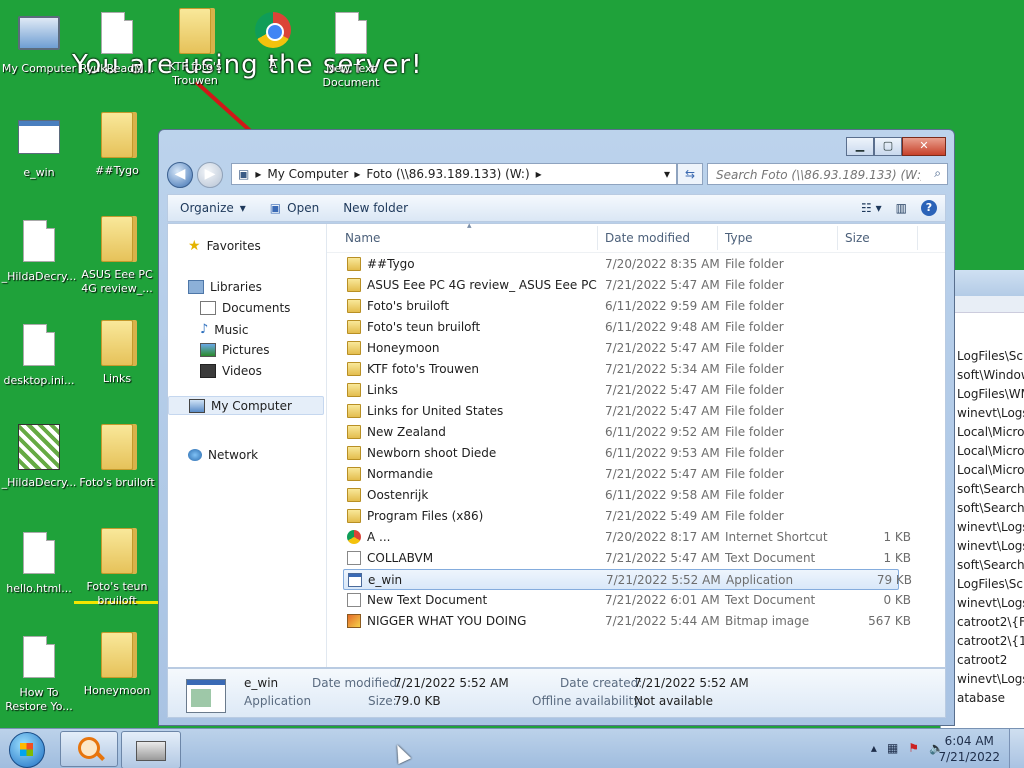 This screenshot has width=1024, height=768. I want to click on open-button: ▣ Open, so click(294, 208).